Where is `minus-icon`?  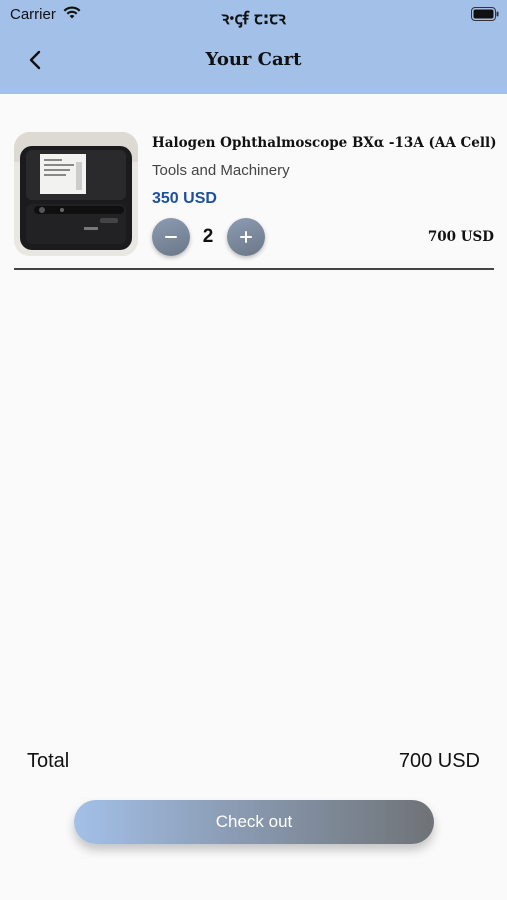 minus-icon is located at coordinates (171, 237).